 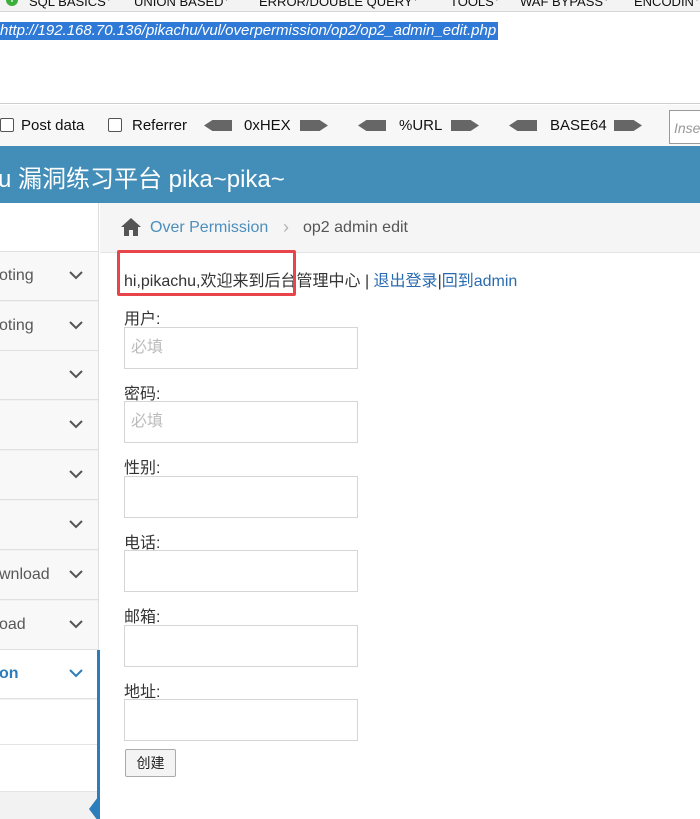 What do you see at coordinates (267, 125) in the screenshot?
I see `hex-label: 0xHEX` at bounding box center [267, 125].